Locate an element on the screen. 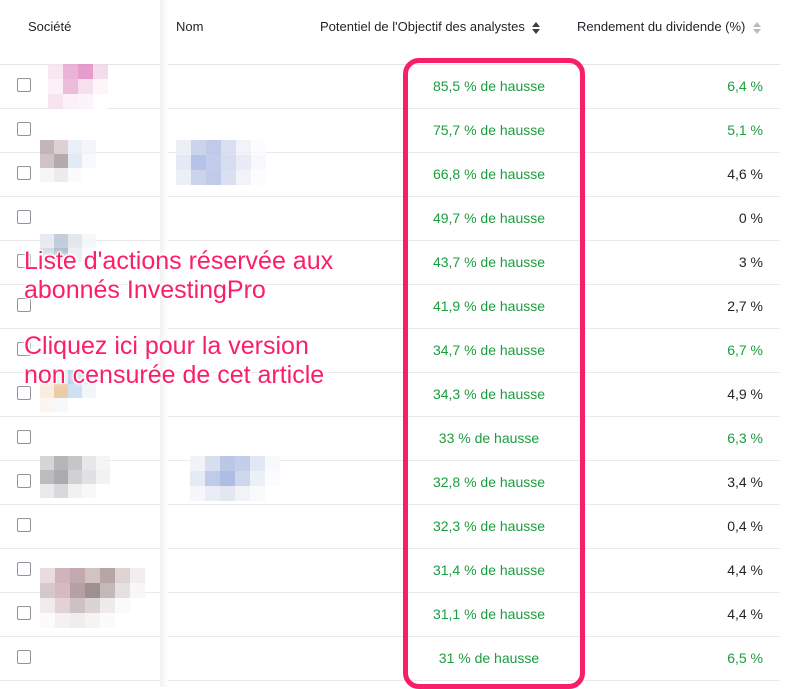 This screenshot has width=805, height=689. potential-value: 49,7 % de hausse is located at coordinates (489, 218).